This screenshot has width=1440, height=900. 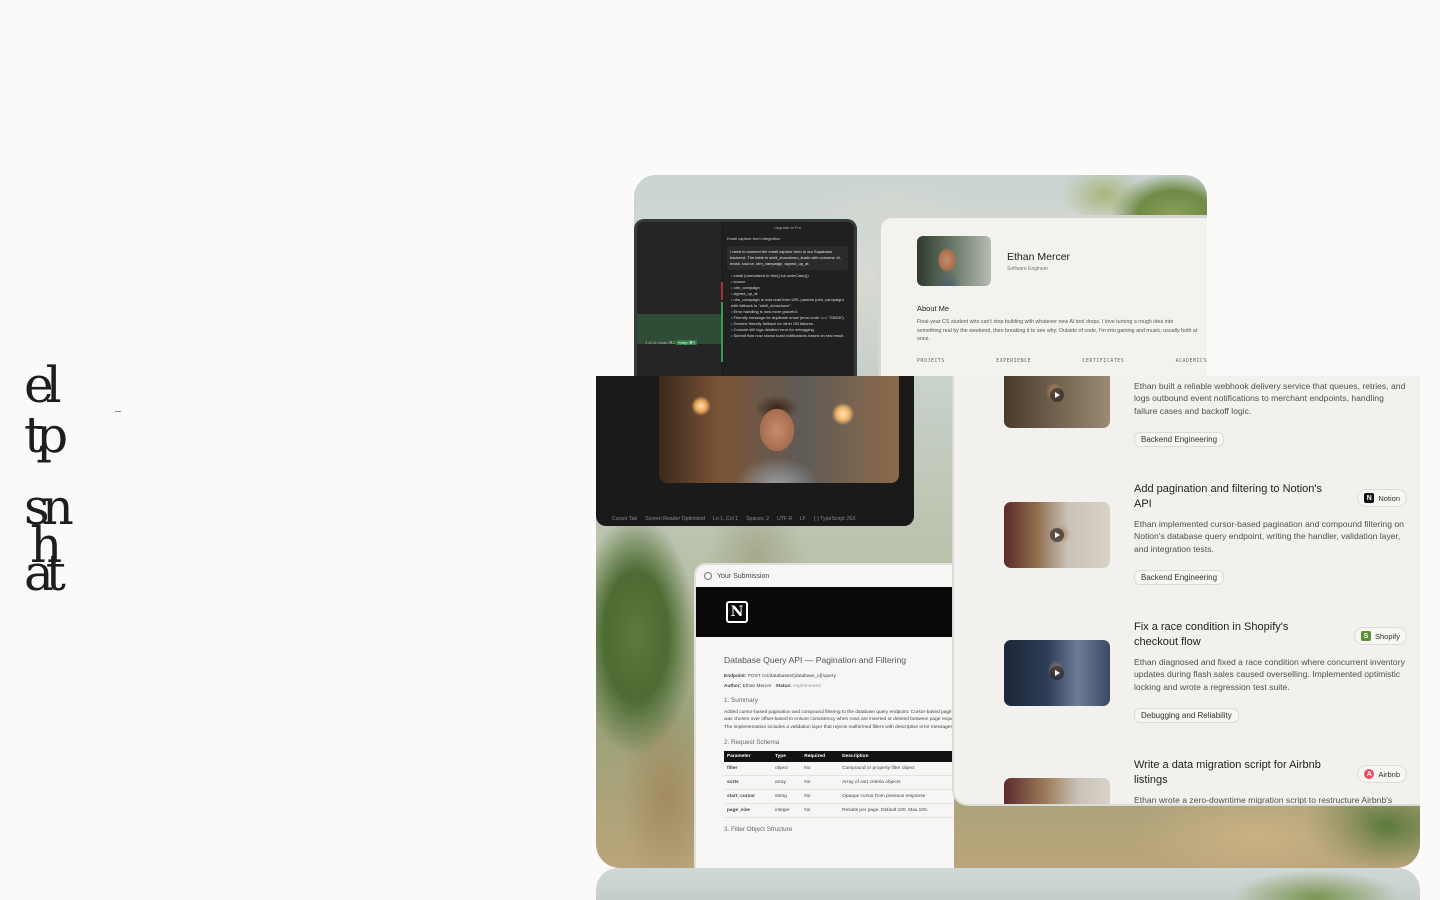 What do you see at coordinates (748, 757) in the screenshot?
I see `column-header: Parameter` at bounding box center [748, 757].